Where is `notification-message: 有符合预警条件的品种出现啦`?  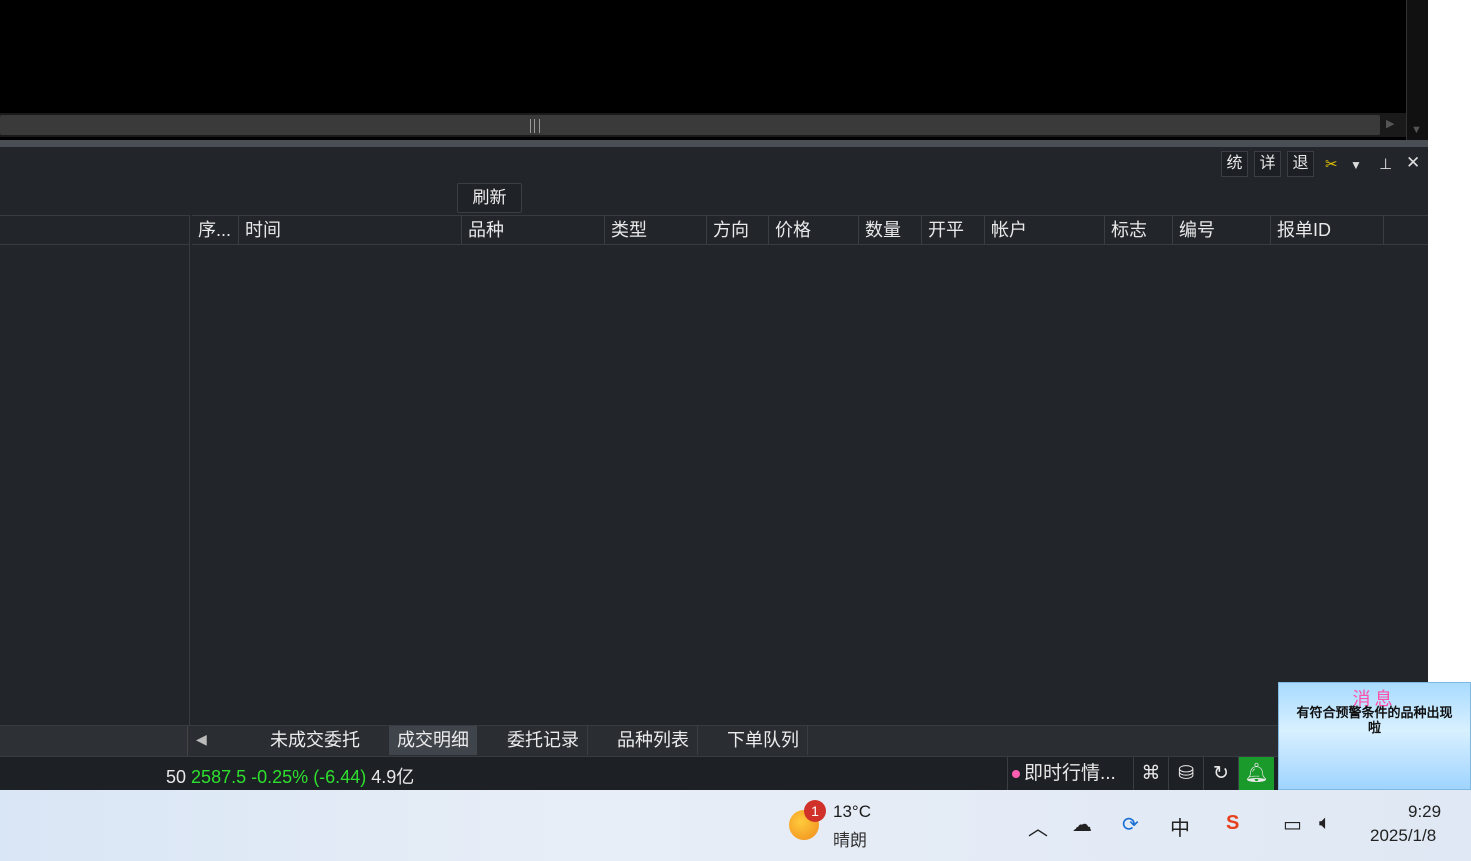
notification-message: 有符合预警条件的品种出现啦 is located at coordinates (1374, 720).